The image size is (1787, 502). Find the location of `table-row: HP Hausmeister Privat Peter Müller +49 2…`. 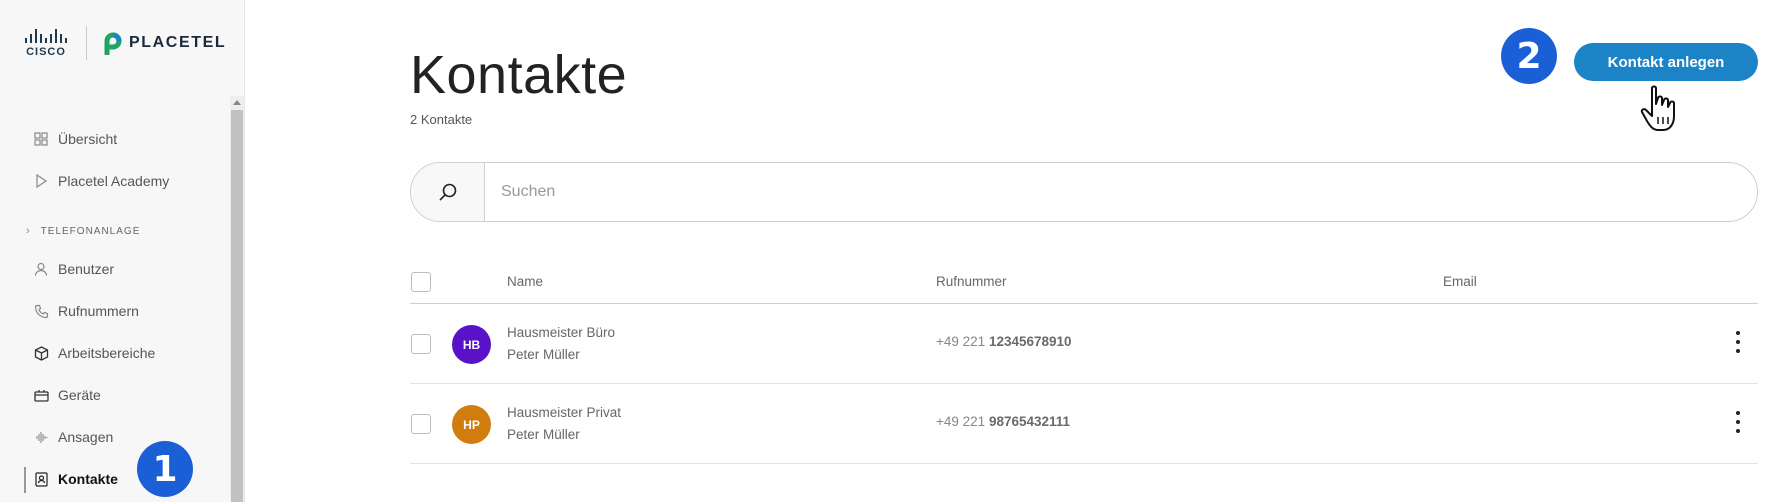

table-row: HP Hausmeister Privat Peter Müller +49 2… is located at coordinates (1084, 424).